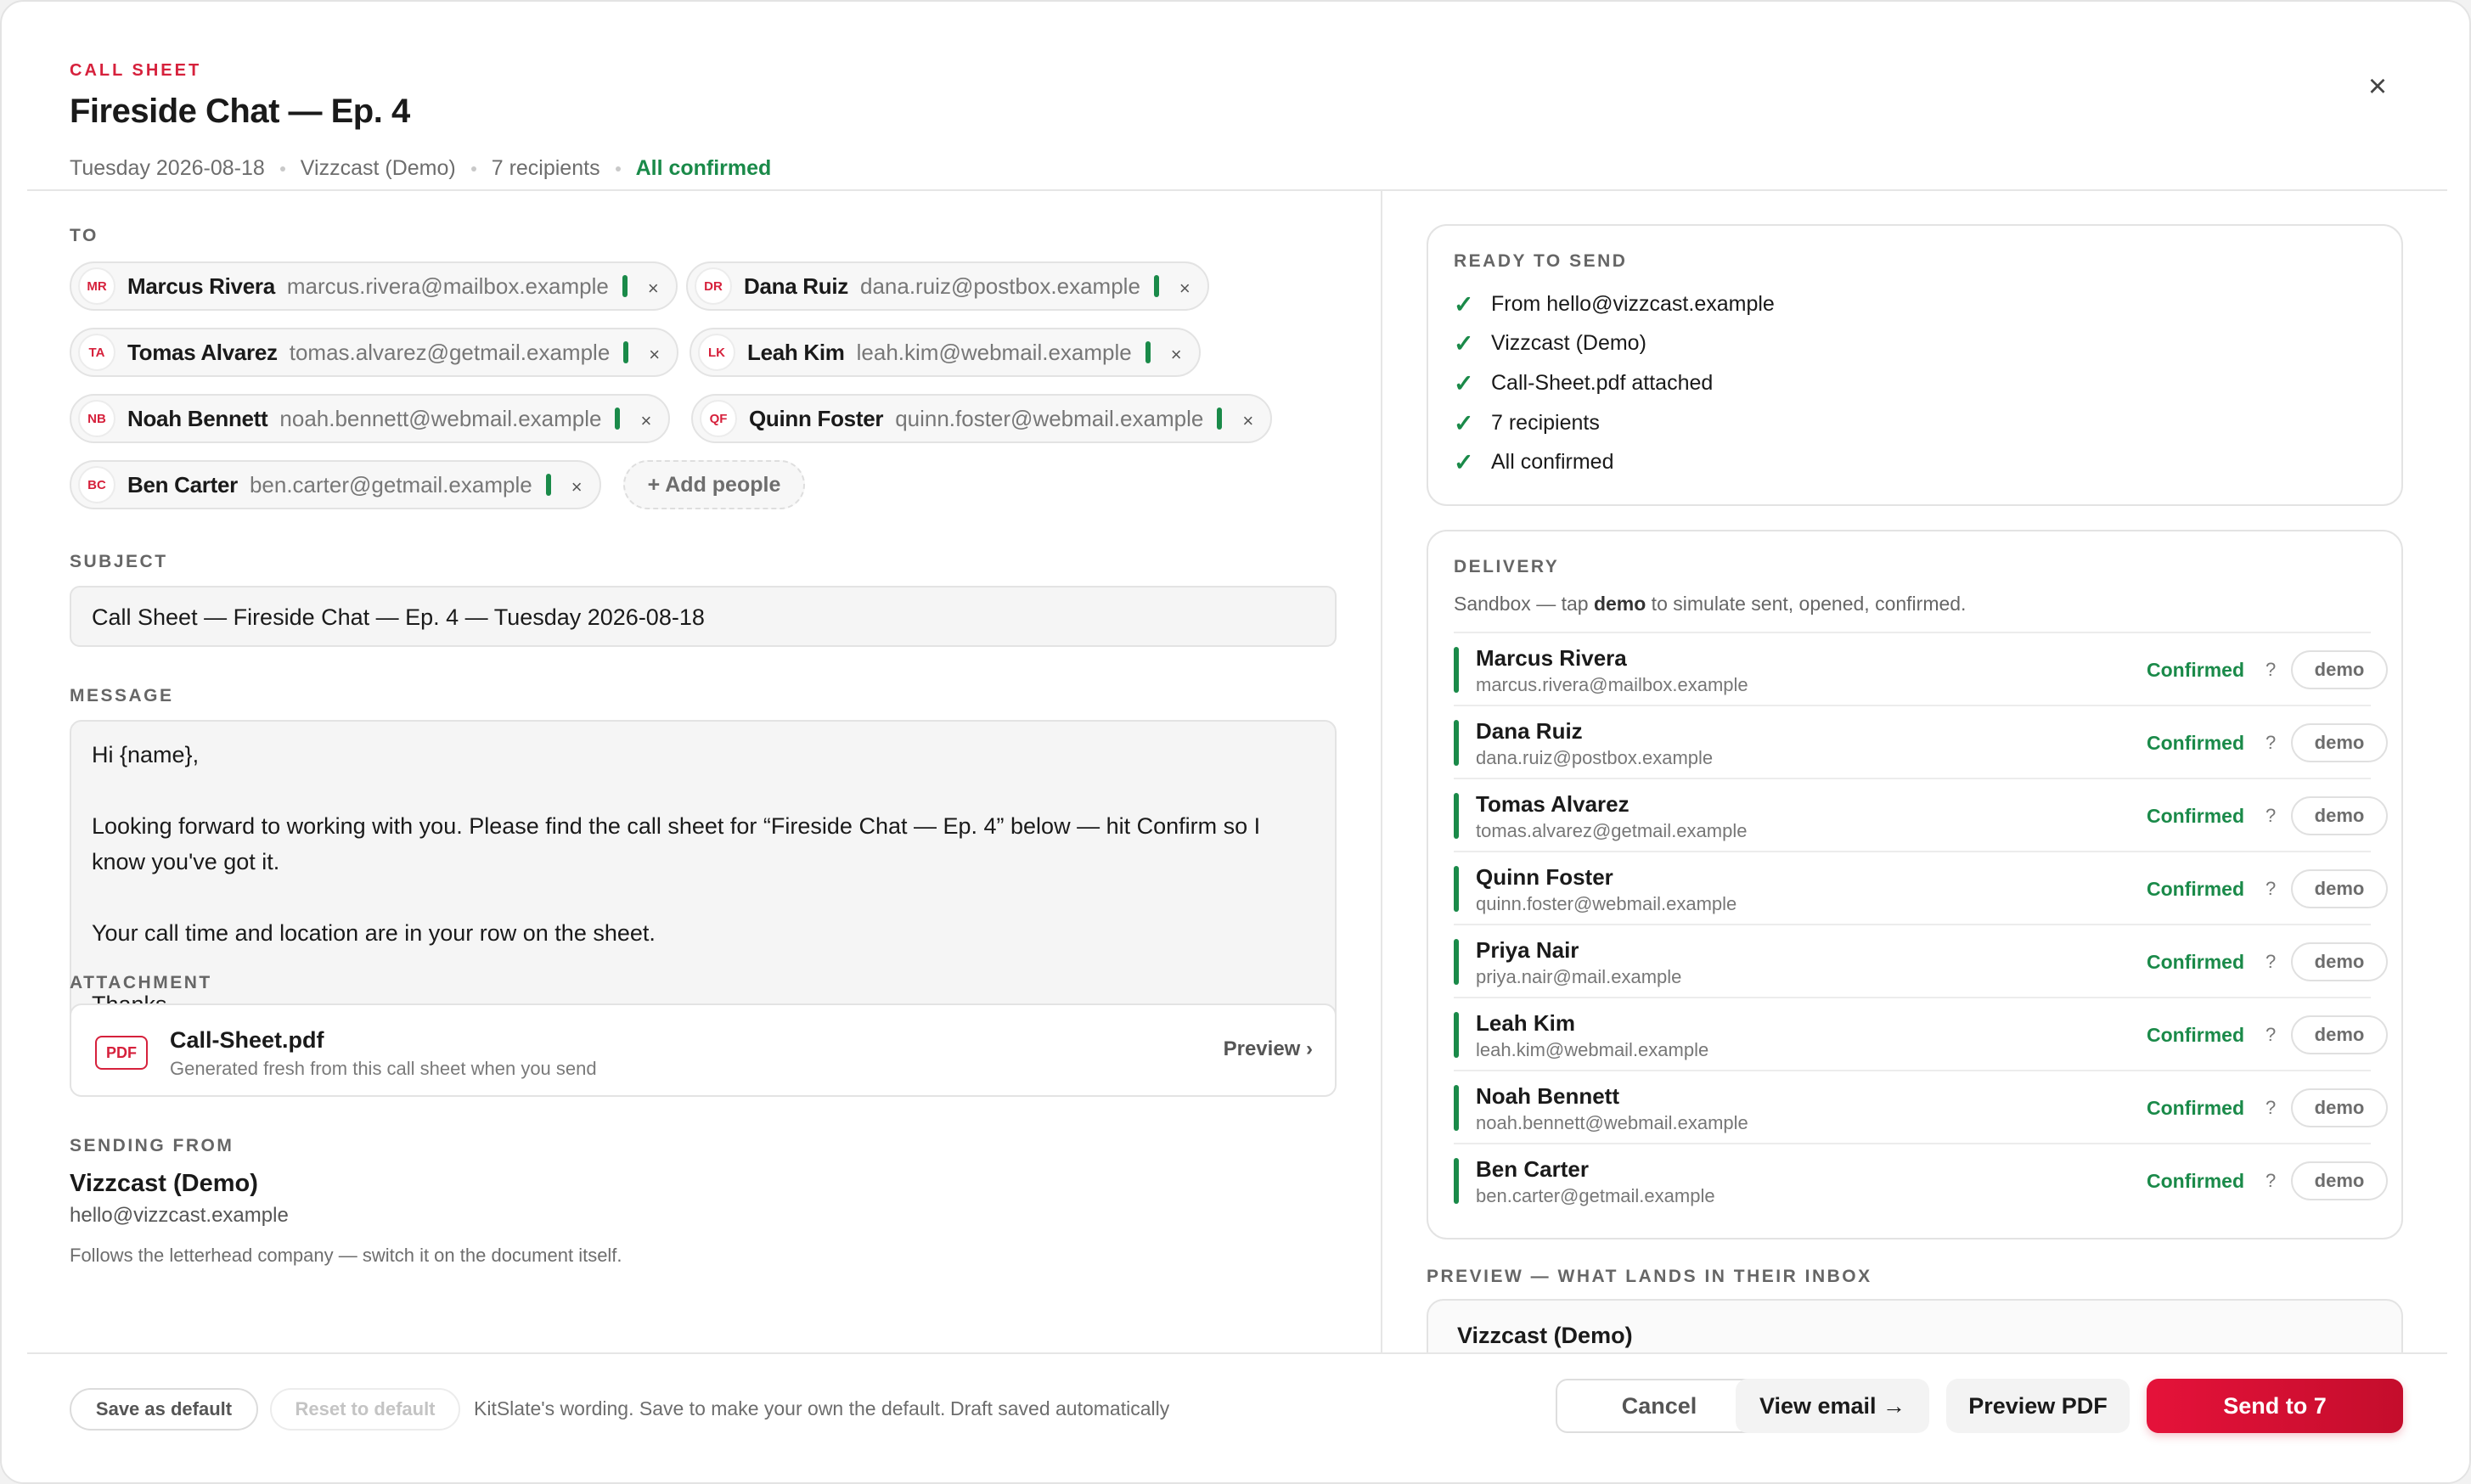  I want to click on preview-pdf-button: Preview PDF, so click(2038, 1406).